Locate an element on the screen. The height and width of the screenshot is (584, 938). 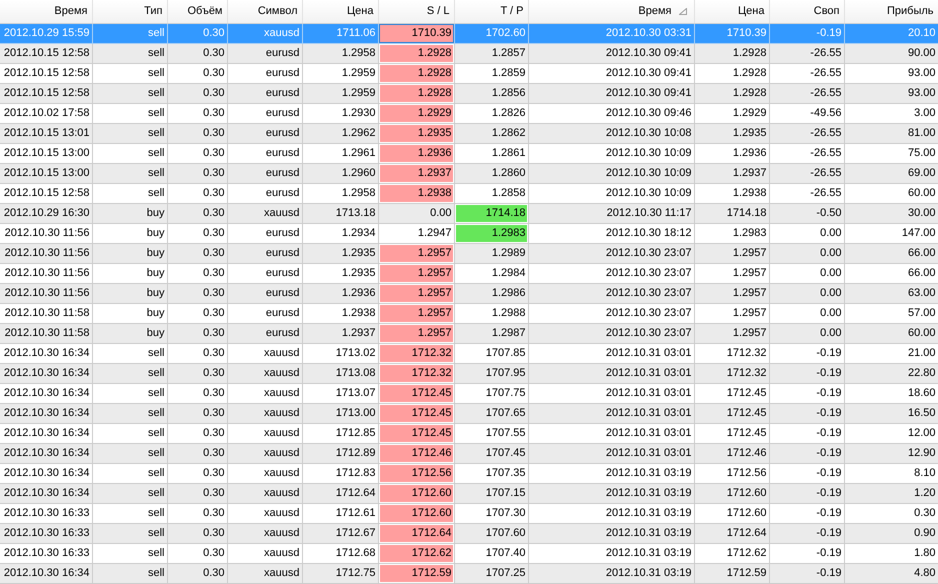
table-row: 2012.10.30 16:33 sell 0.30 xauusd 1712.67 1712.64 1707.60 2012.10.31 03:19 1712.64 -0.19 0.90 is located at coordinates (469, 533).